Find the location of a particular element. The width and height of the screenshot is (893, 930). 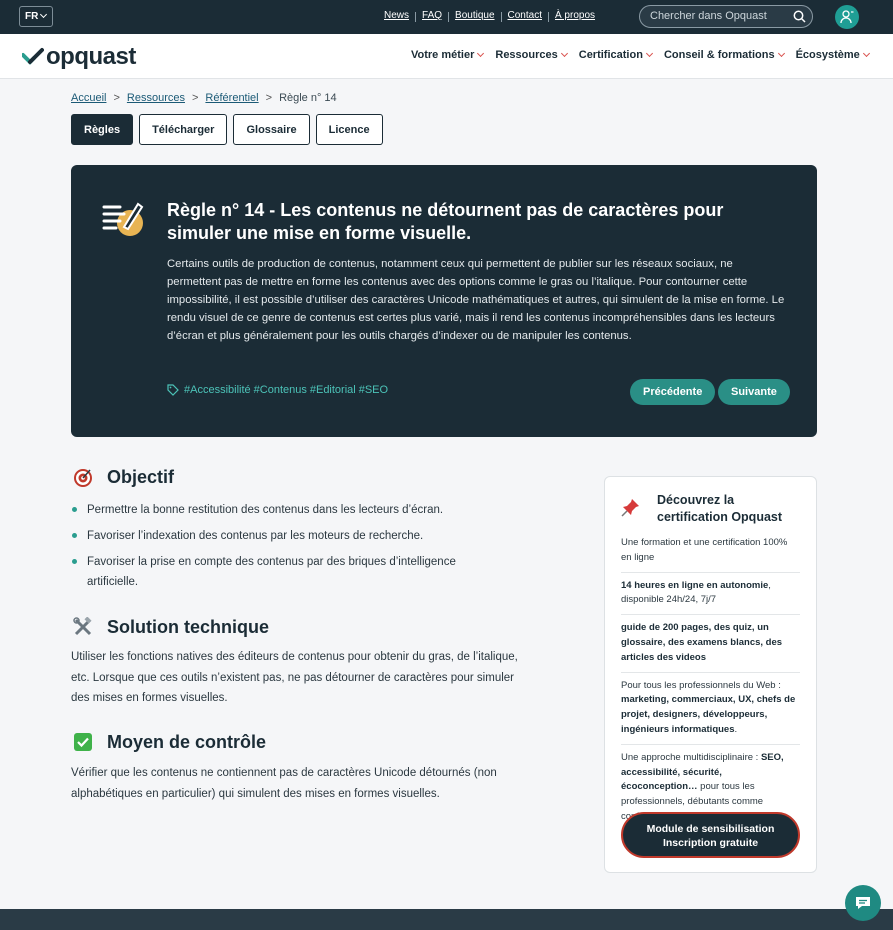

check-icon is located at coordinates (83, 742).